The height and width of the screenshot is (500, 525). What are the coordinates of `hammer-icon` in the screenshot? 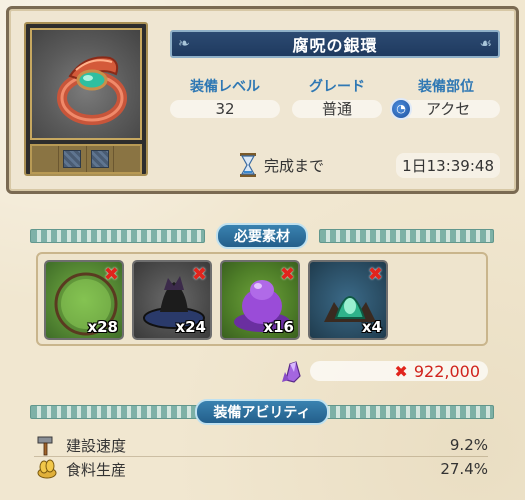 It's located at (45, 446).